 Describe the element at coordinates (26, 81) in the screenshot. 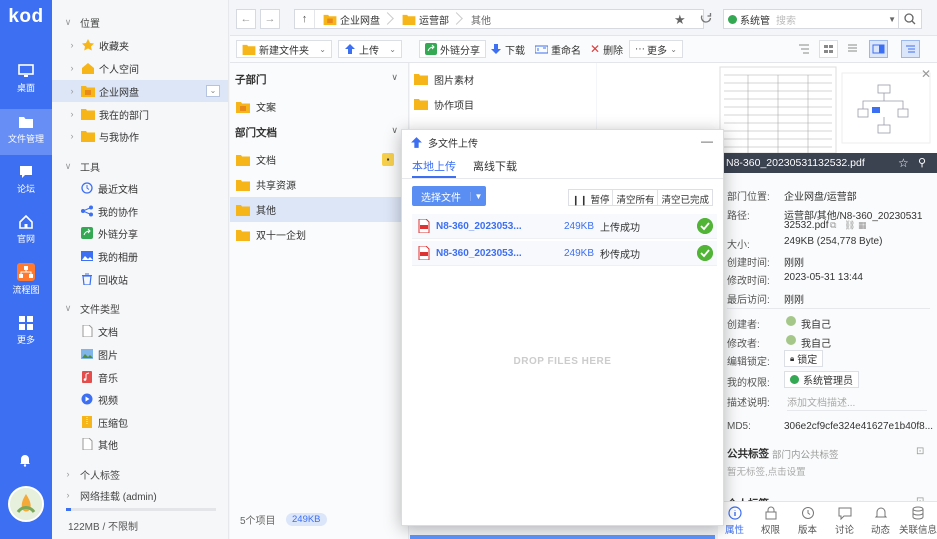

I see `rail-item-desktop: 桌面` at that location.